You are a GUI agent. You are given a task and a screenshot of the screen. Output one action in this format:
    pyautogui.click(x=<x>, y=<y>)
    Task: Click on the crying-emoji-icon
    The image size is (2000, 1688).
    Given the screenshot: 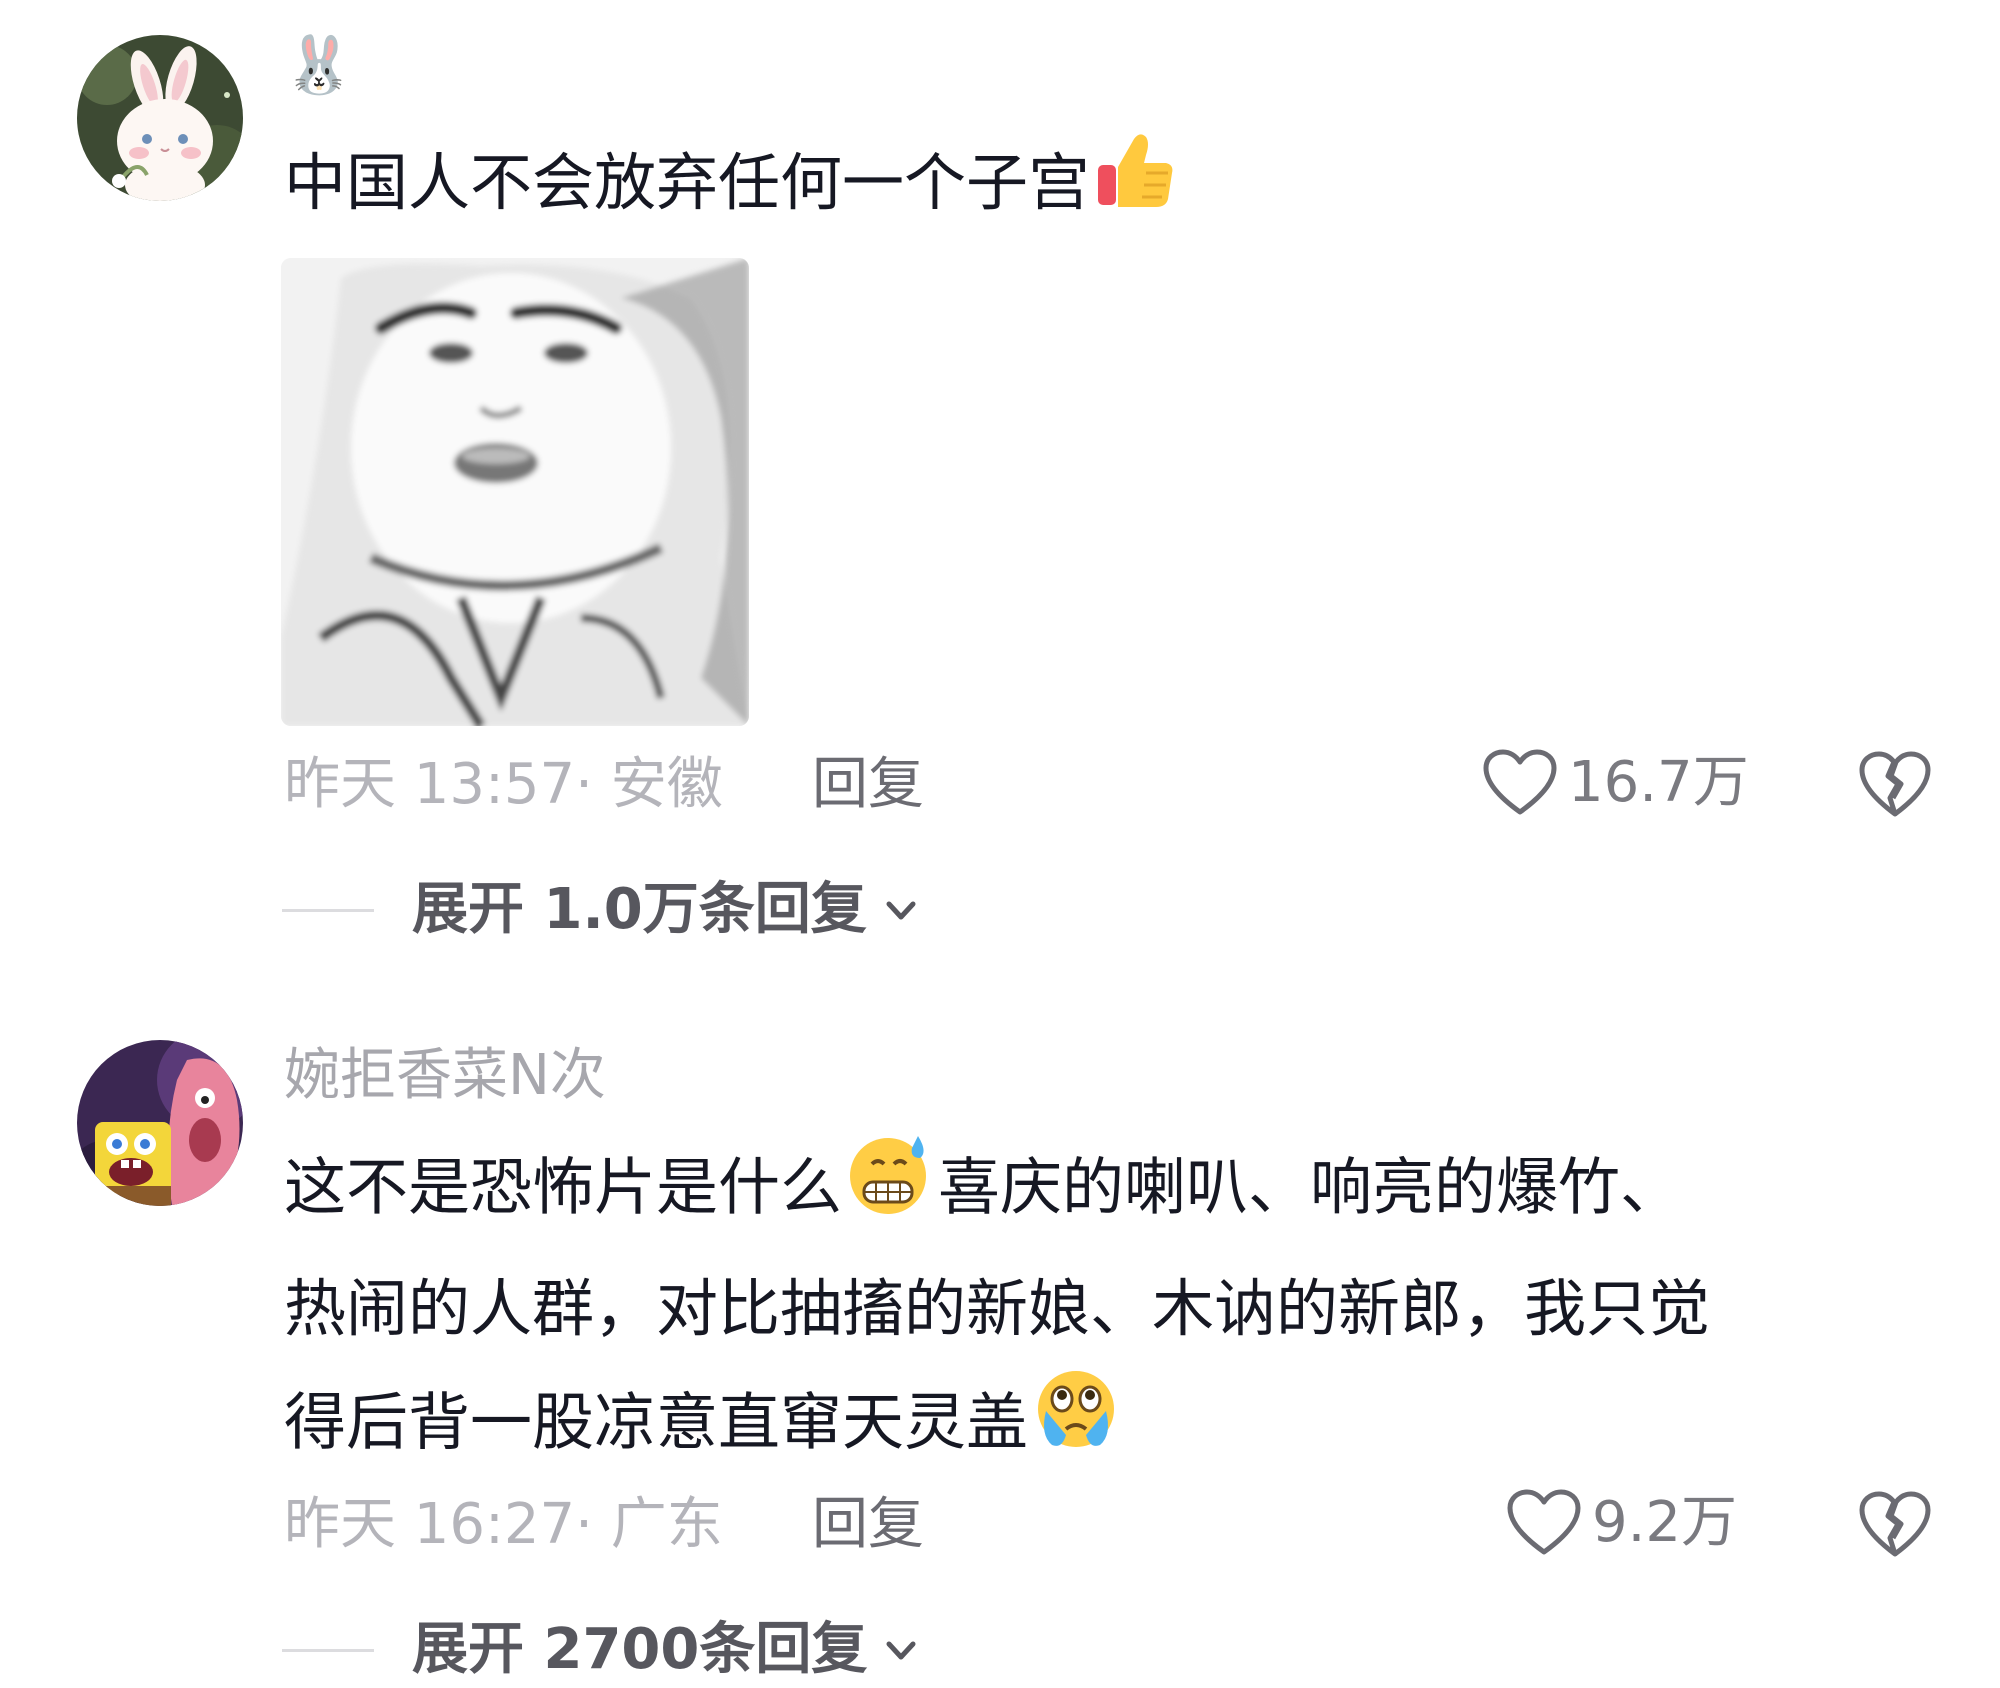 What is the action you would take?
    pyautogui.click(x=1076, y=1426)
    